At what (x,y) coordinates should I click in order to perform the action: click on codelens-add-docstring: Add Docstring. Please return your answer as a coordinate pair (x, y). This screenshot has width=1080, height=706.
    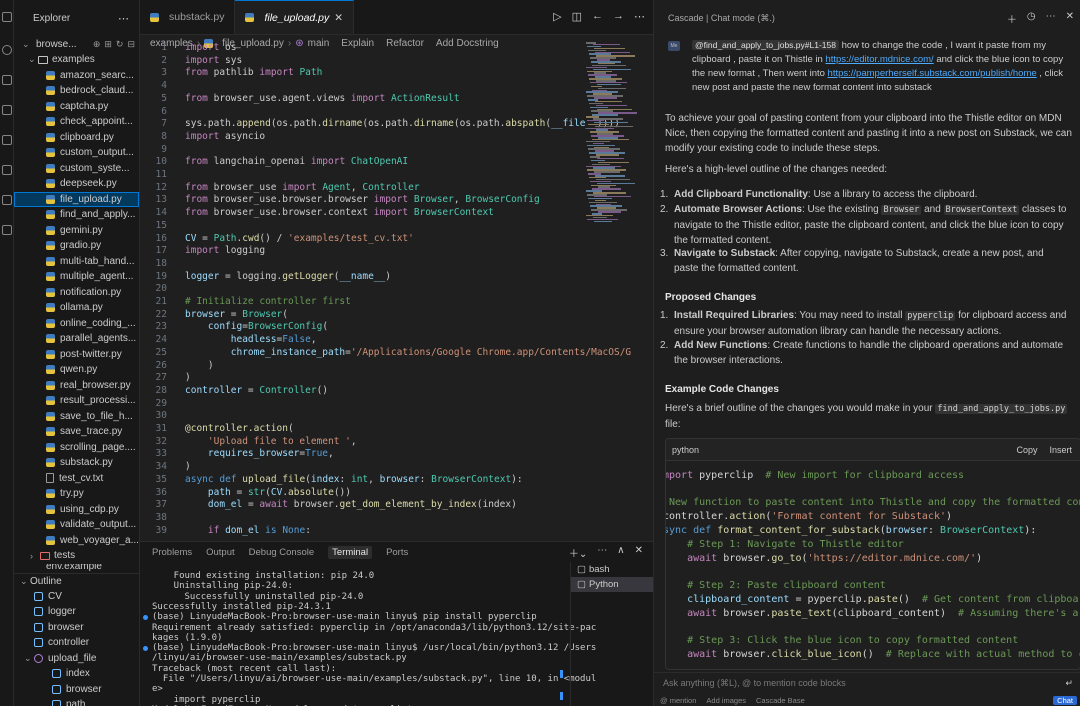
    Looking at the image, I should click on (467, 43).